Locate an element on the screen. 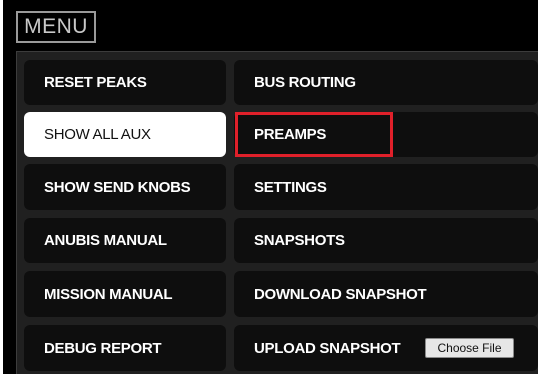 This screenshot has height=374, width=538. choose-file-button: Choose File is located at coordinates (469, 348).